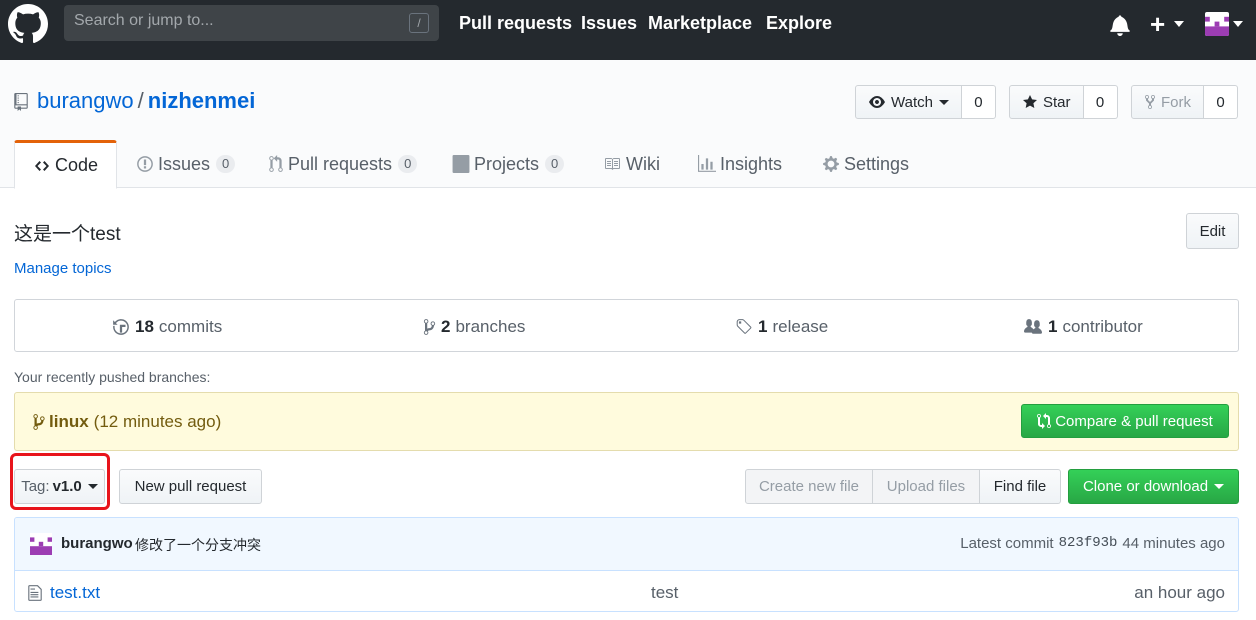 This screenshot has width=1256, height=620. Describe the element at coordinates (643, 163) in the screenshot. I see `tab-label: Wiki` at that location.